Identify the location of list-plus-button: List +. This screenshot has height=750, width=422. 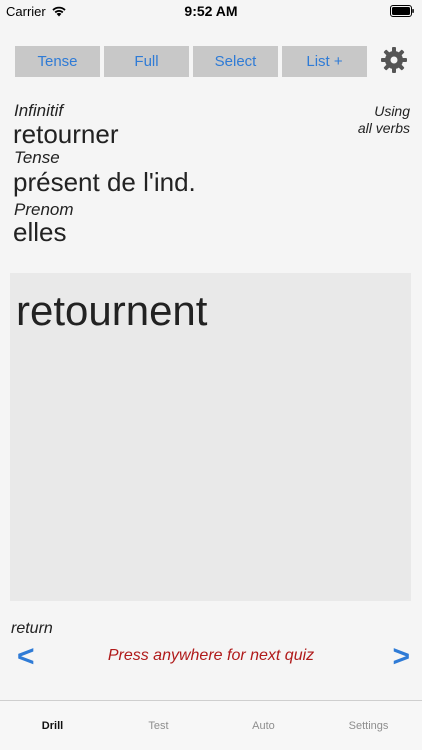
(324, 61).